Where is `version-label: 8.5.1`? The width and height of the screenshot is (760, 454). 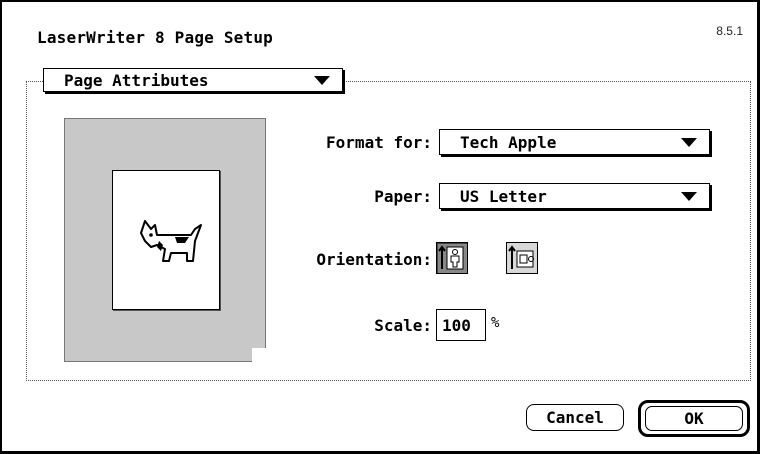 version-label: 8.5.1 is located at coordinates (729, 31).